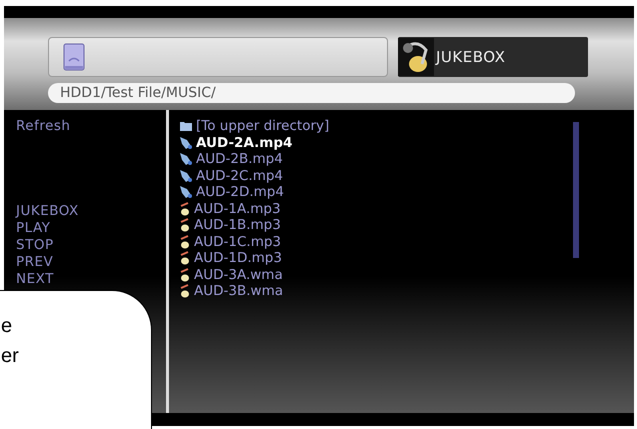 This screenshot has height=429, width=637. I want to click on file-item: AUD-1D.mp3, so click(230, 258).